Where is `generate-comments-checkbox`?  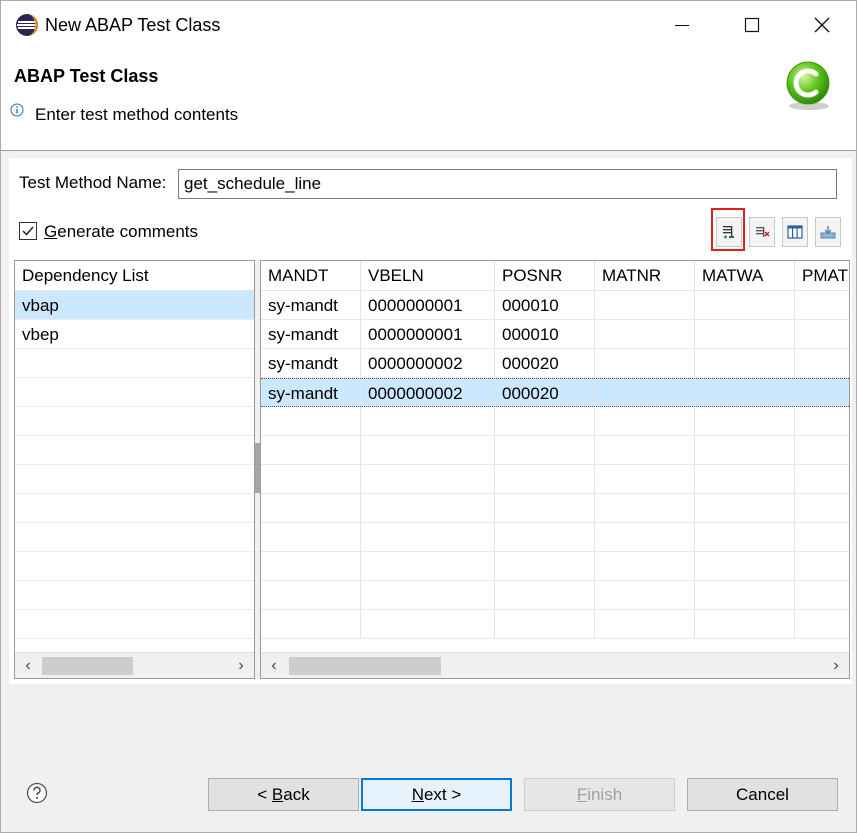
generate-comments-checkbox is located at coordinates (28, 231).